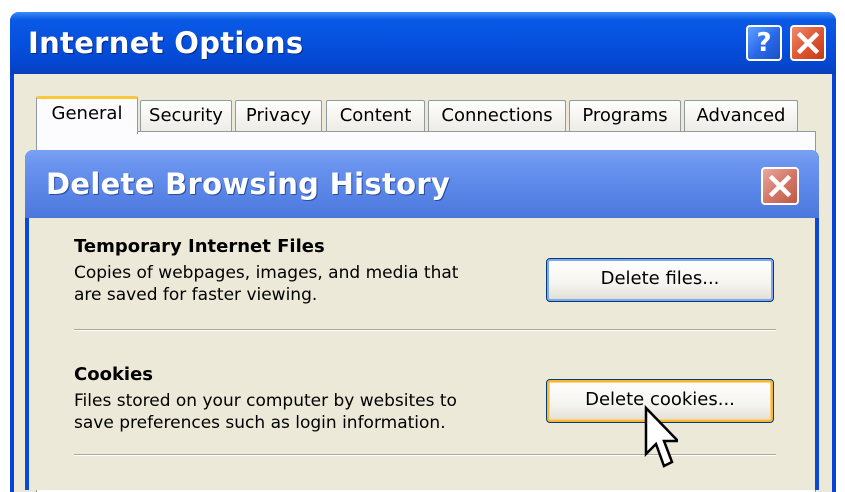  What do you see at coordinates (166, 43) in the screenshot?
I see `window-title: Internet Options` at bounding box center [166, 43].